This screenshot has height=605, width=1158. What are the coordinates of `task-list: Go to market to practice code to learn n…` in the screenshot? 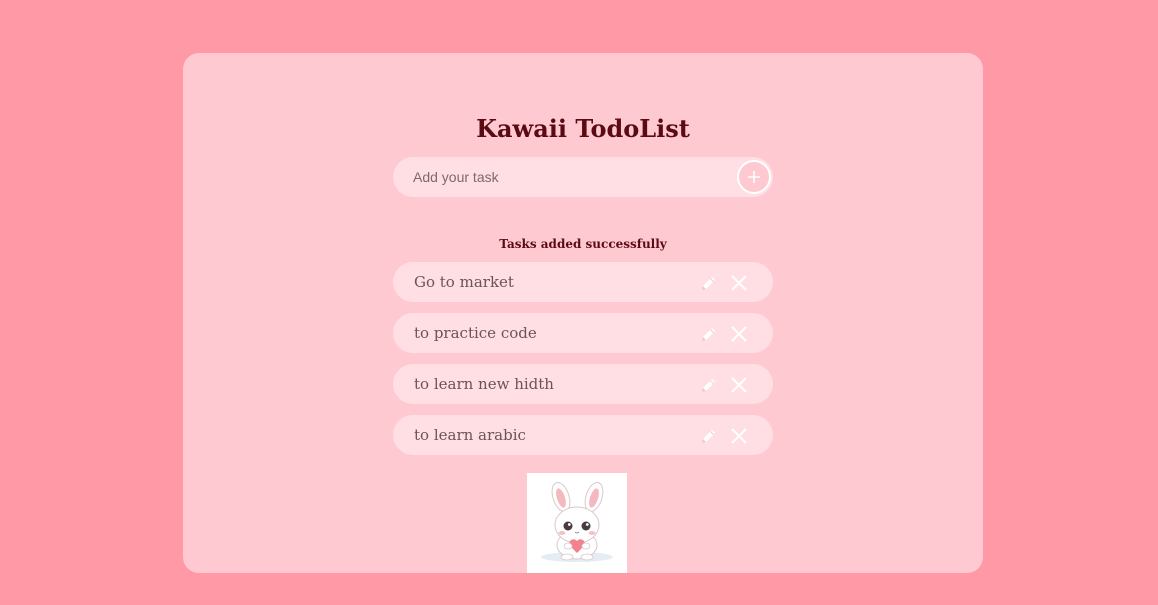 It's located at (583, 364).